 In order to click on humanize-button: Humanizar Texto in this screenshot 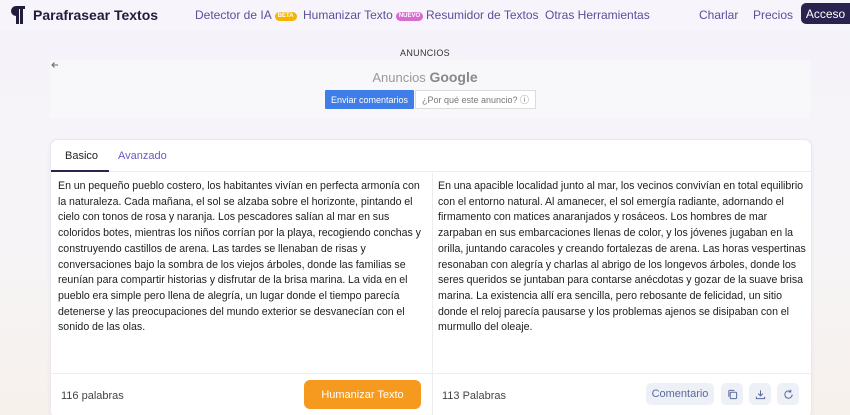, I will do `click(362, 394)`.